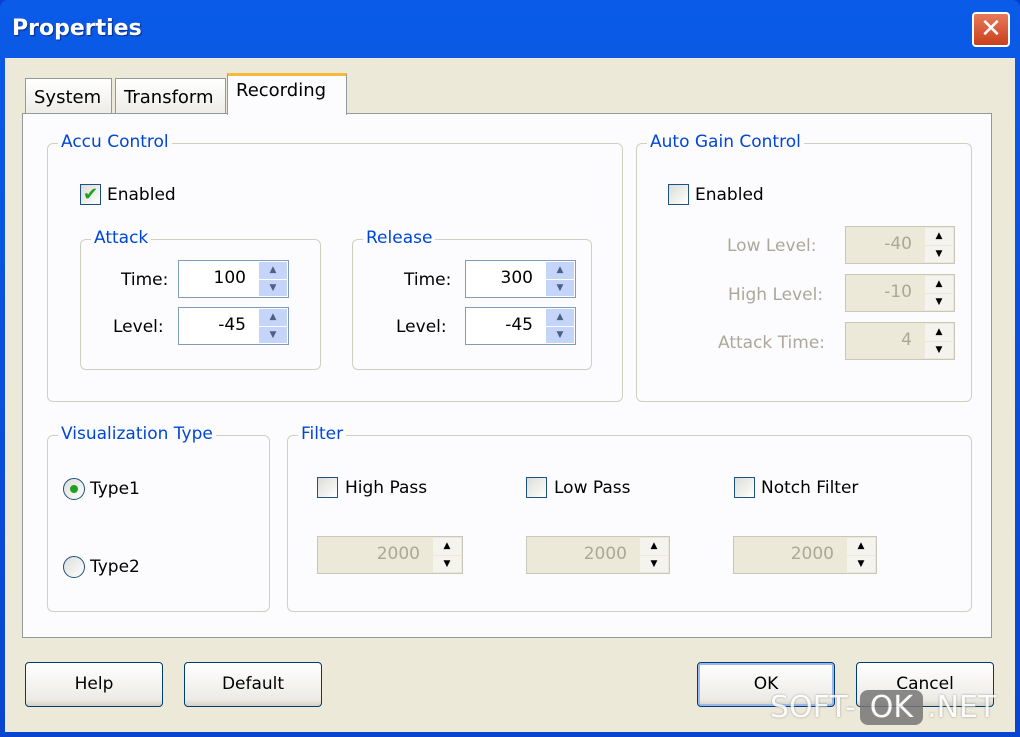  I want to click on high-level-value: -10, so click(898, 292).